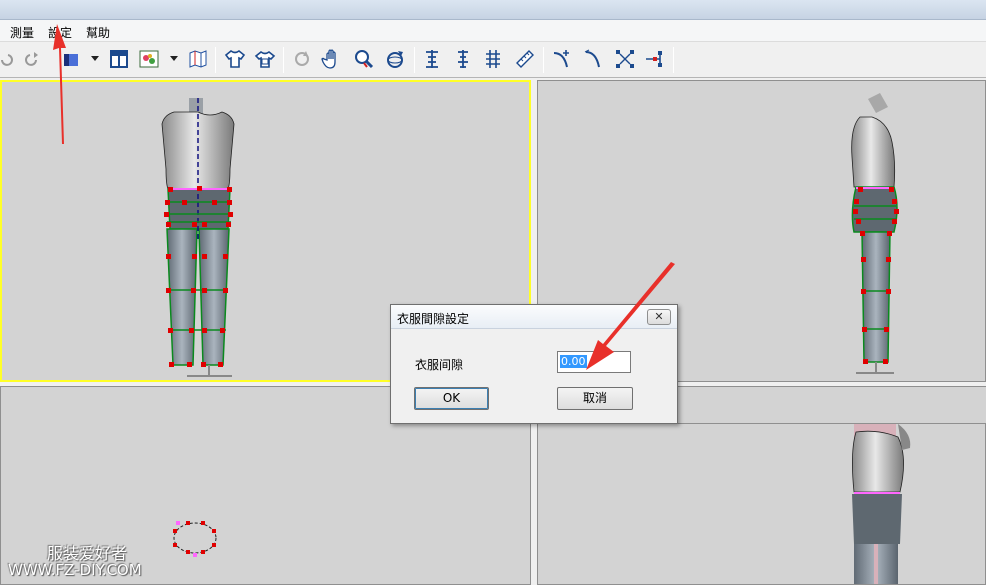  Describe the element at coordinates (451, 398) in the screenshot. I see `ok-button: OK` at that location.